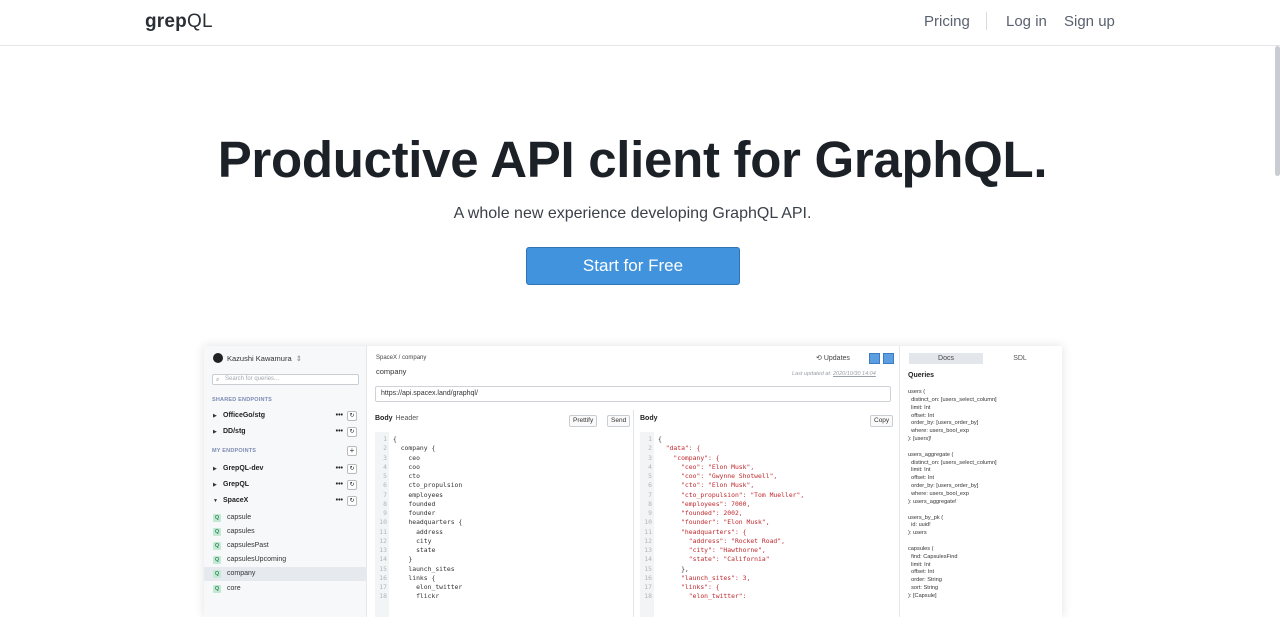  What do you see at coordinates (286, 416) in the screenshot?
I see `endpoint-item: ▶ OfficeGo/stg ••• ↻` at bounding box center [286, 416].